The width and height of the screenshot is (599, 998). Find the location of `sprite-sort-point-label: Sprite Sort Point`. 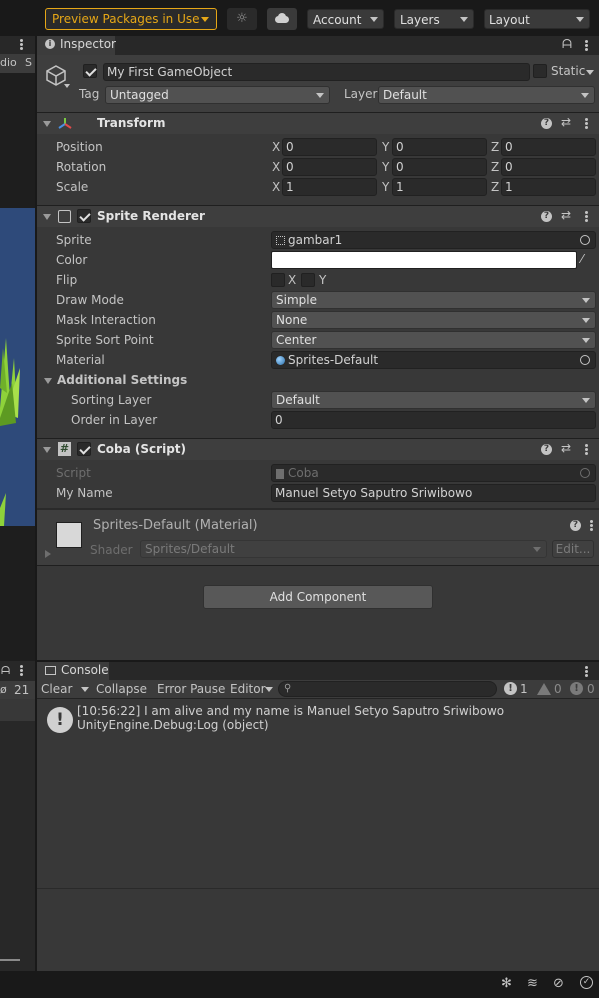

sprite-sort-point-label: Sprite Sort Point is located at coordinates (105, 340).